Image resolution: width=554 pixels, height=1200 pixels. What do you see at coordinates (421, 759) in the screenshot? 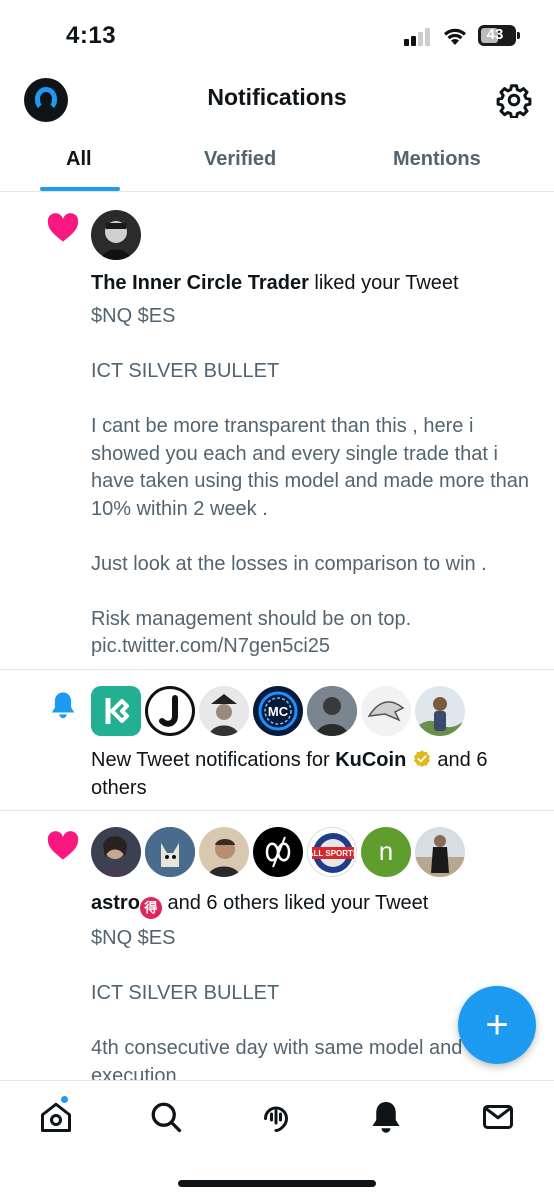
I see `verified-badge-icon` at bounding box center [421, 759].